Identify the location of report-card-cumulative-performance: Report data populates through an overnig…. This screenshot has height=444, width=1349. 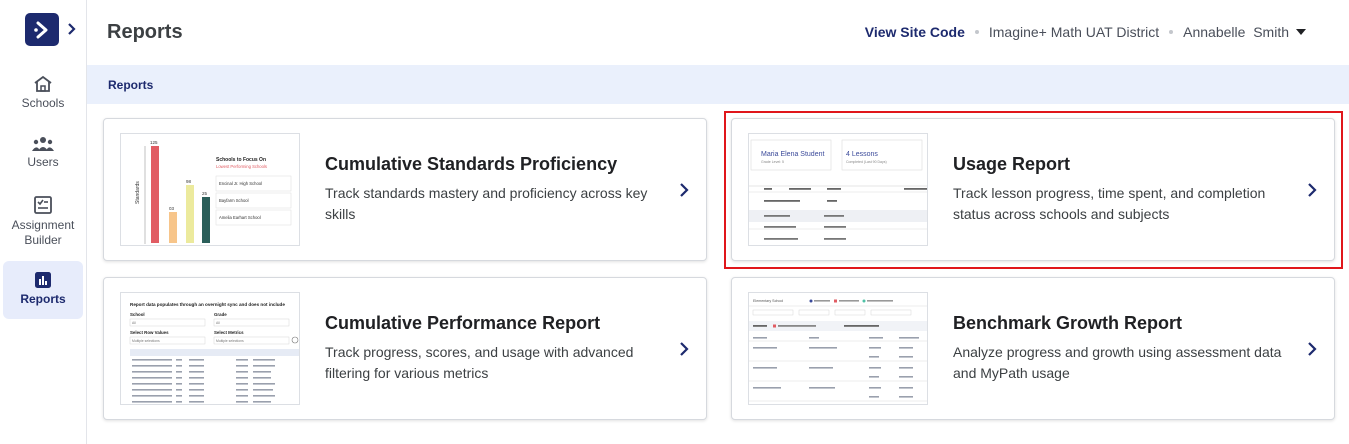
(405, 348).